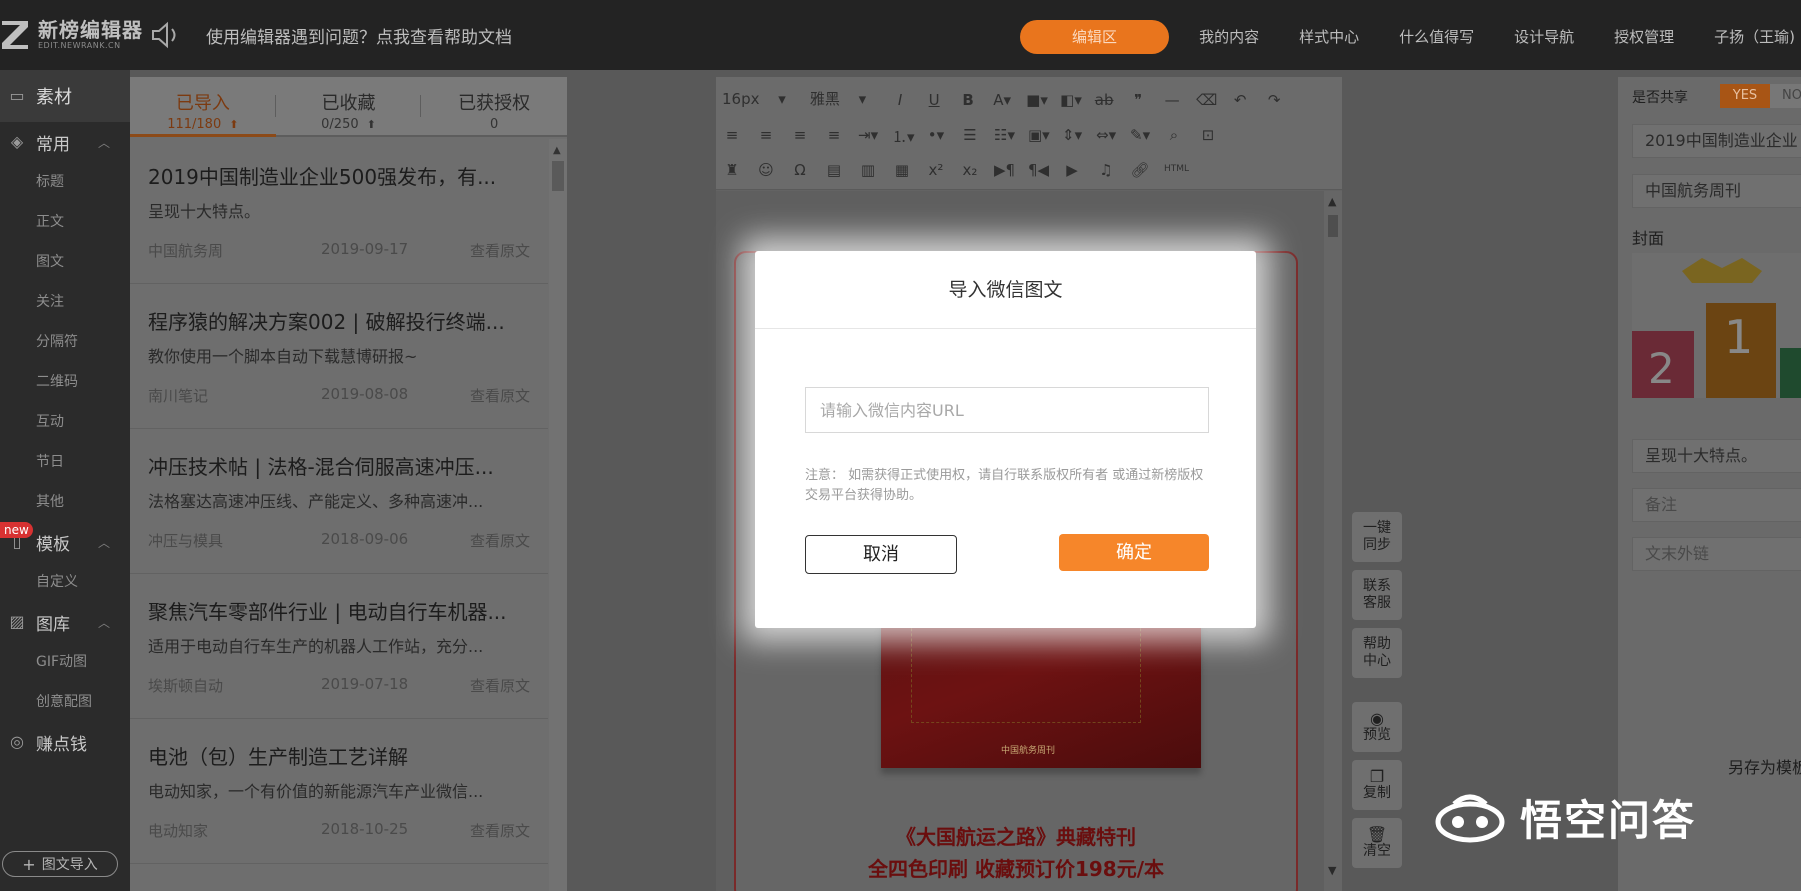  Describe the element at coordinates (754, 99) in the screenshot. I see `font-size-select: 16px ▾` at that location.